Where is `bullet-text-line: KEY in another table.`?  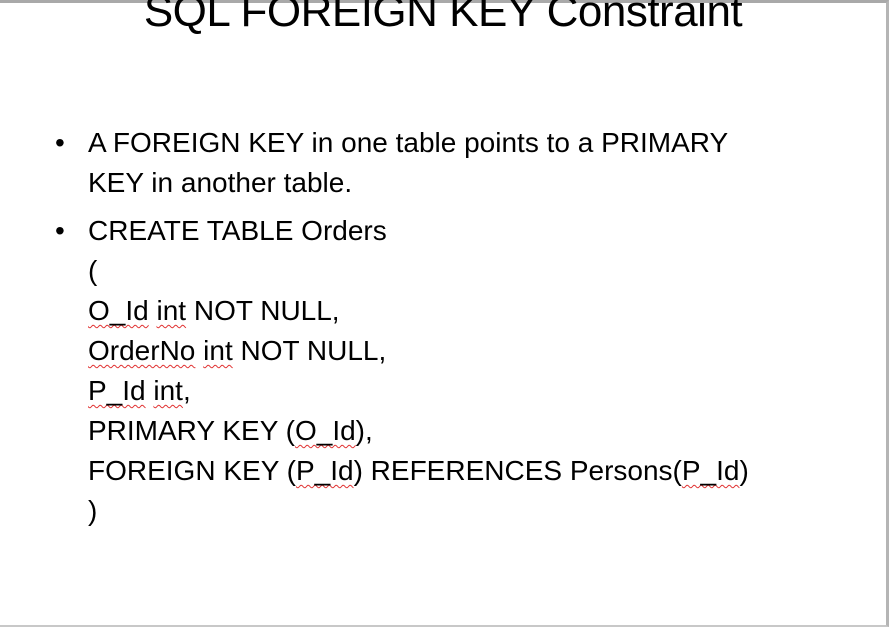
bullet-text-line: KEY in another table. is located at coordinates (220, 182).